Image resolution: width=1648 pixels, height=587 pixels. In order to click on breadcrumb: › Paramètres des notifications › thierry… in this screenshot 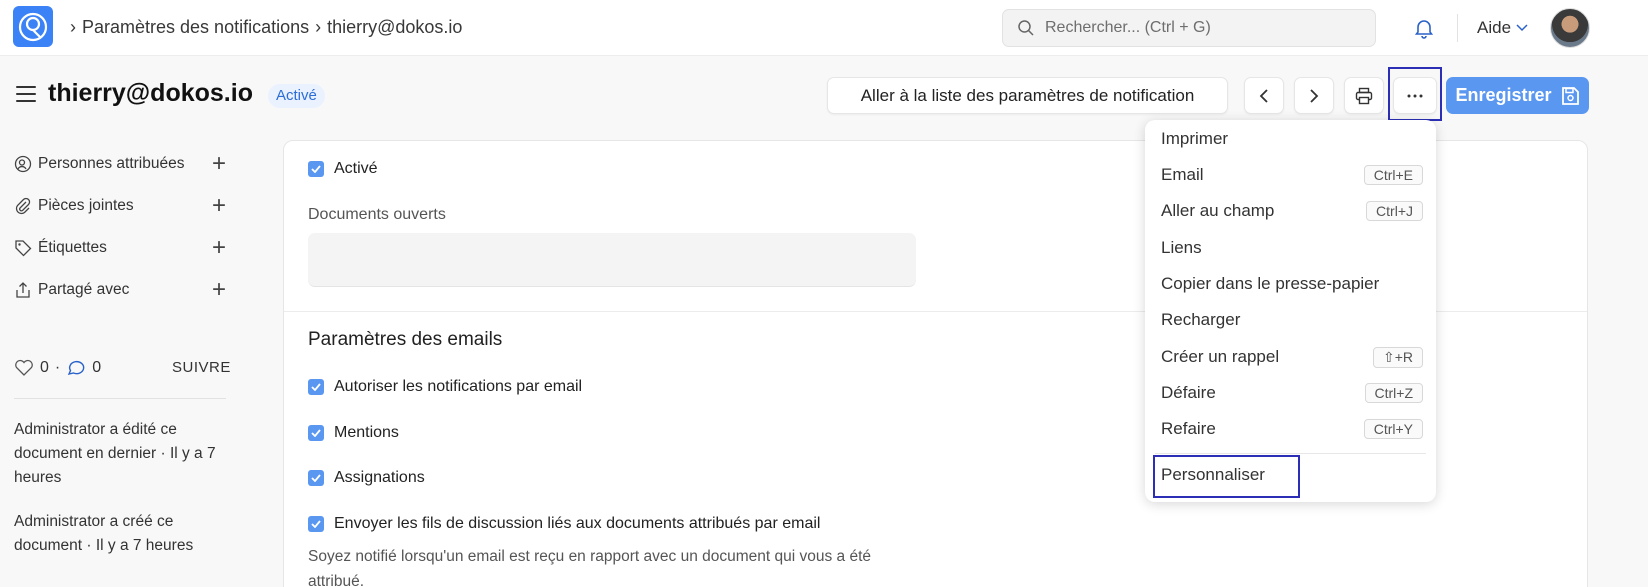, I will do `click(266, 27)`.